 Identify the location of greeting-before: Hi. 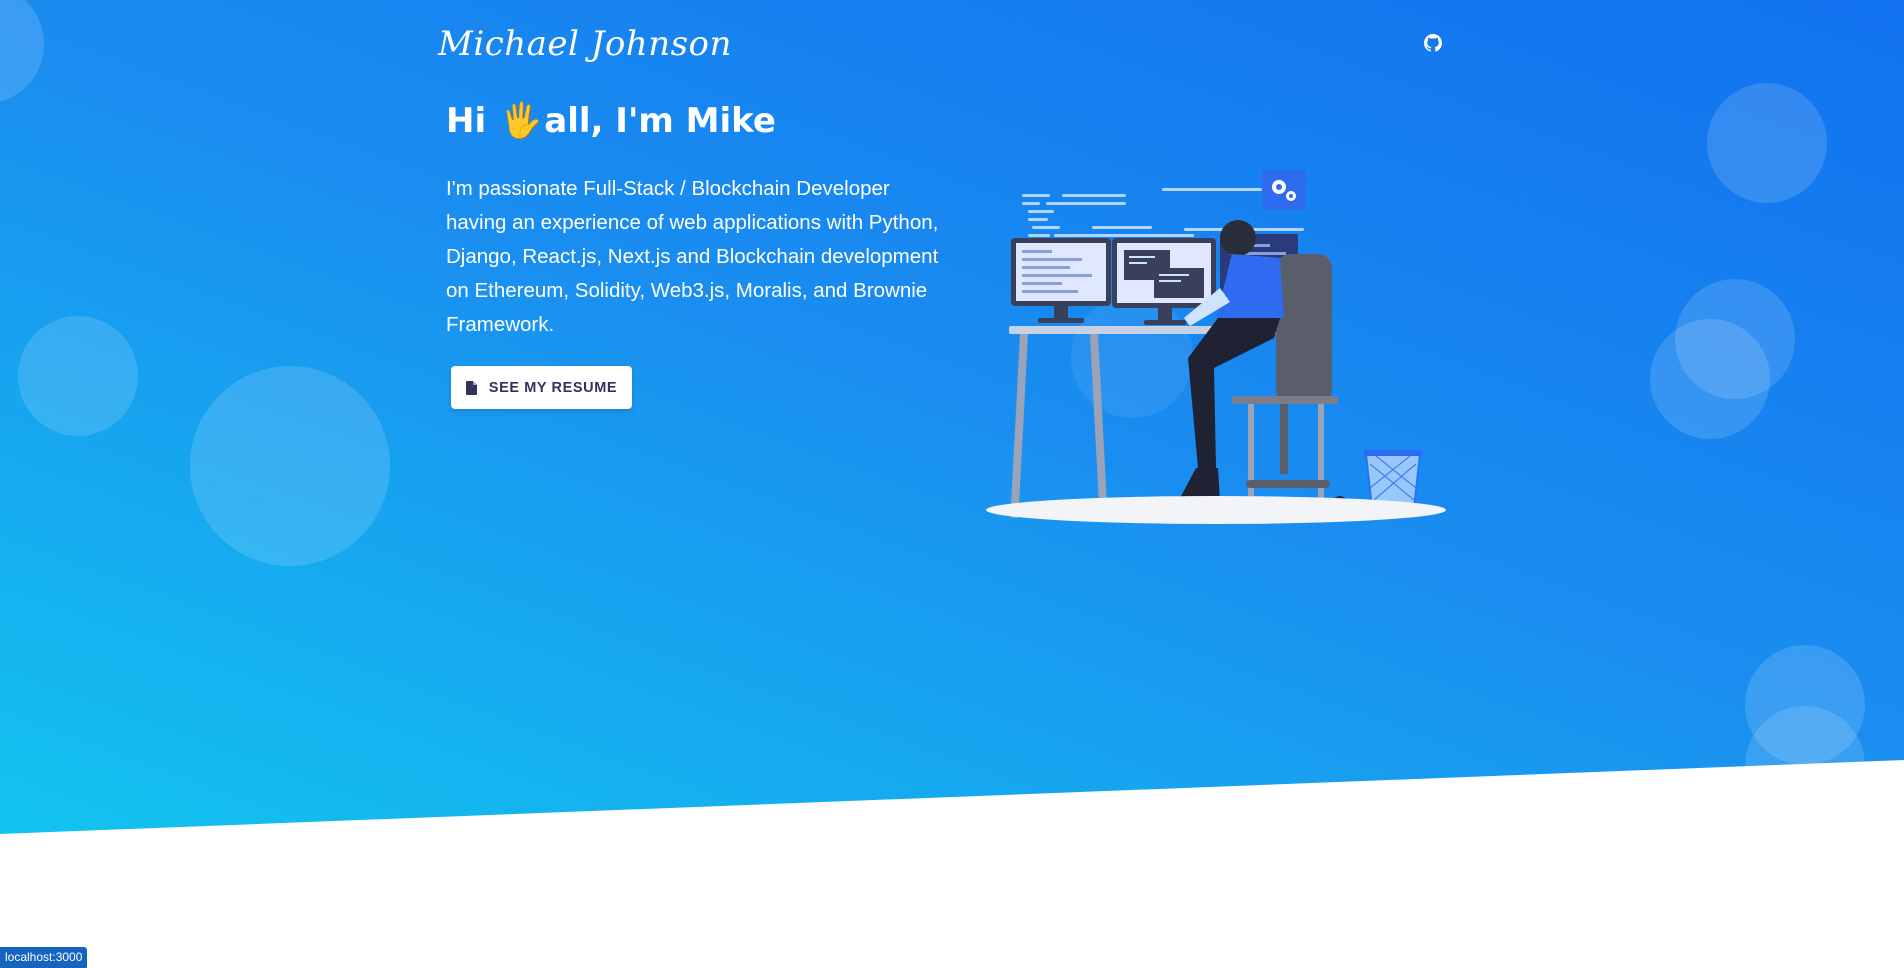
(466, 121).